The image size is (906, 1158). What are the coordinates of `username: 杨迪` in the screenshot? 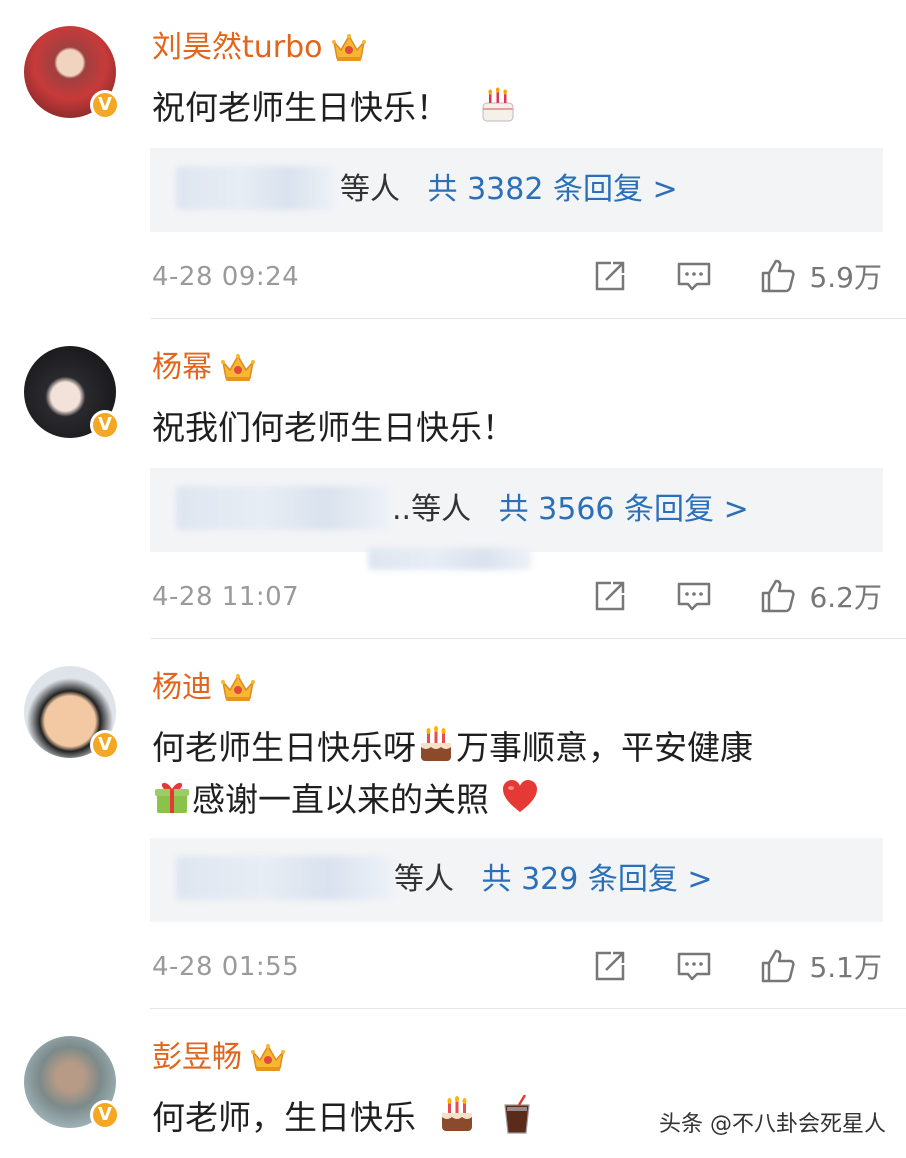 It's located at (182, 687).